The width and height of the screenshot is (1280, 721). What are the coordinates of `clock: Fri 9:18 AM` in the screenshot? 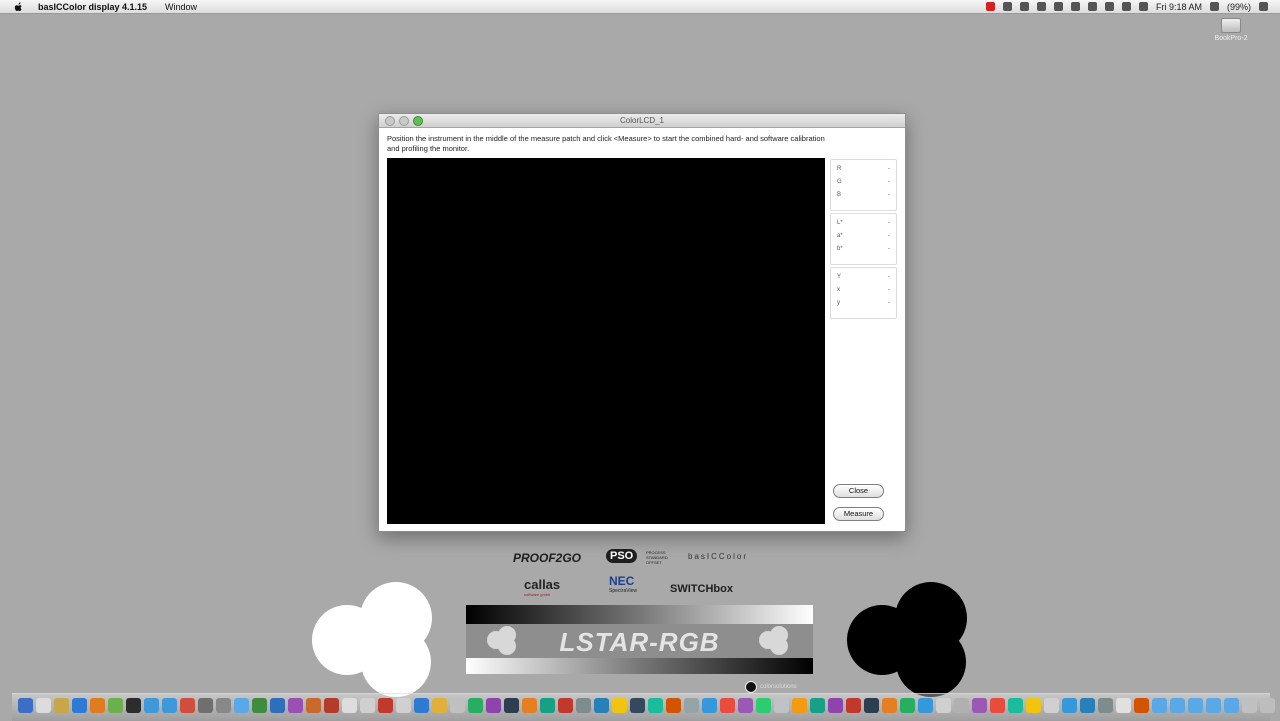 It's located at (1179, 7).